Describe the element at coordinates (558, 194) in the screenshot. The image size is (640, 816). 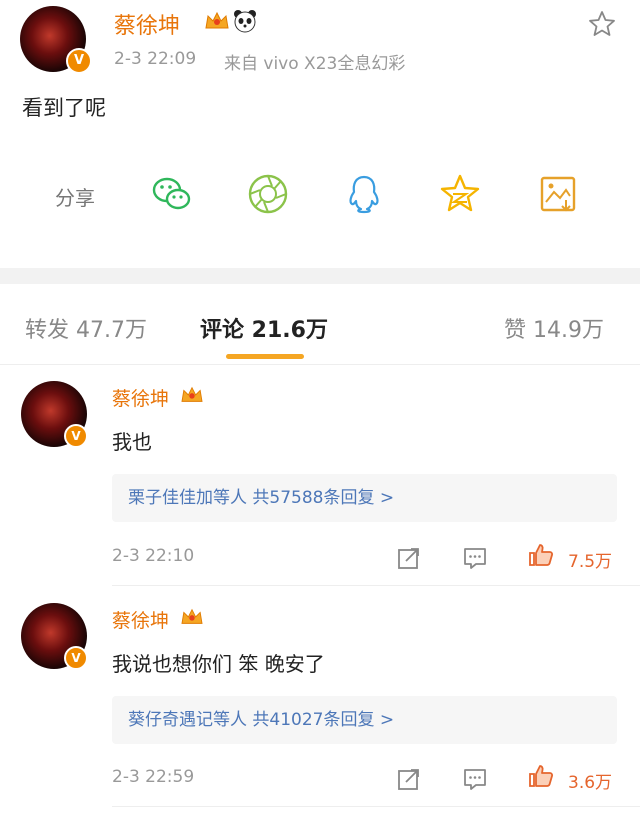
I see `save-image-icon` at that location.